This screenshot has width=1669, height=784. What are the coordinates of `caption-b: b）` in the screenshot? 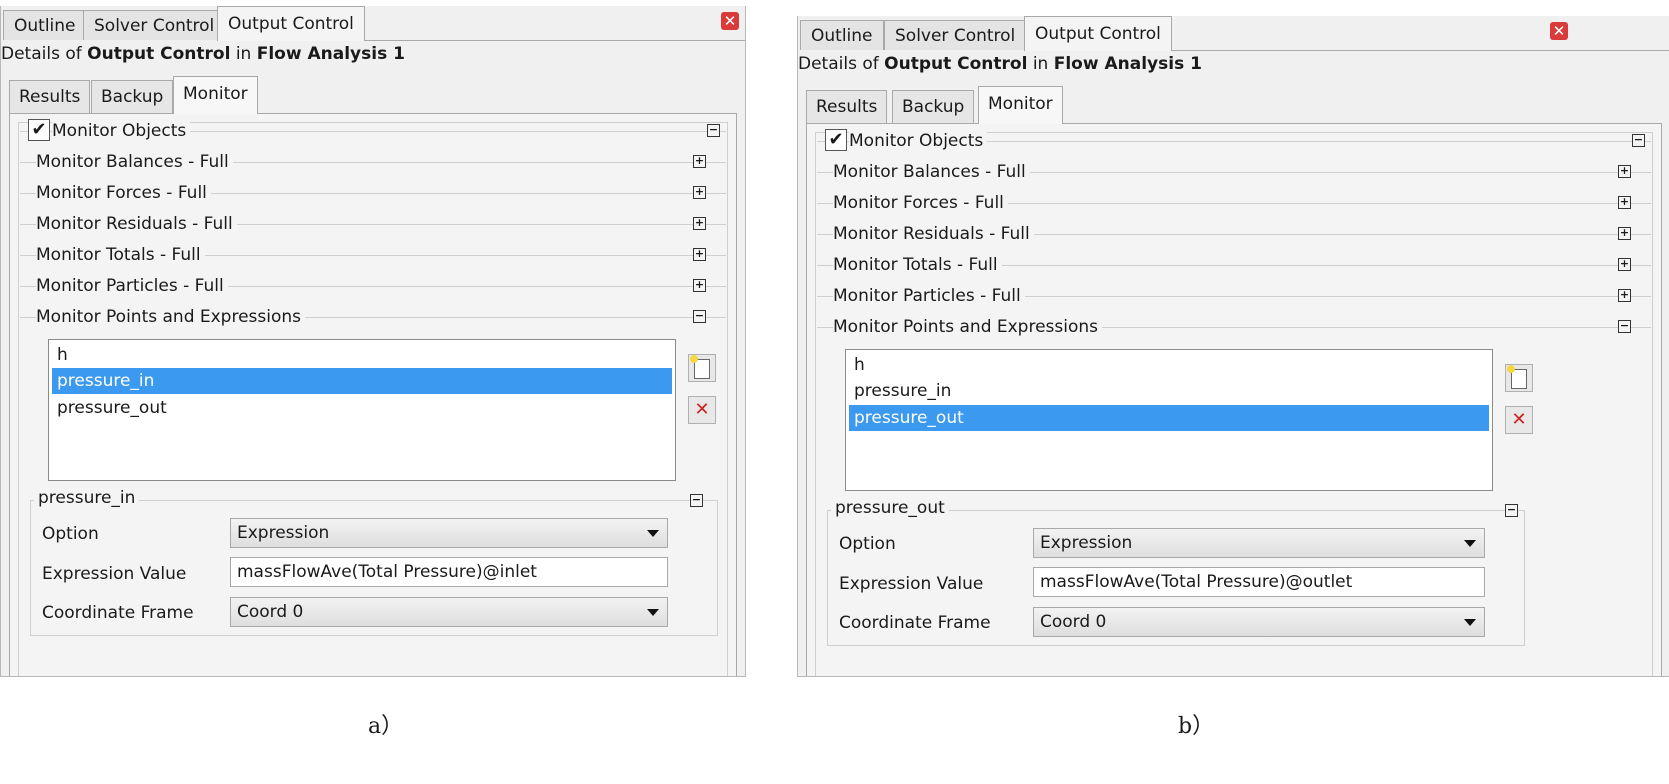 It's located at (1196, 726).